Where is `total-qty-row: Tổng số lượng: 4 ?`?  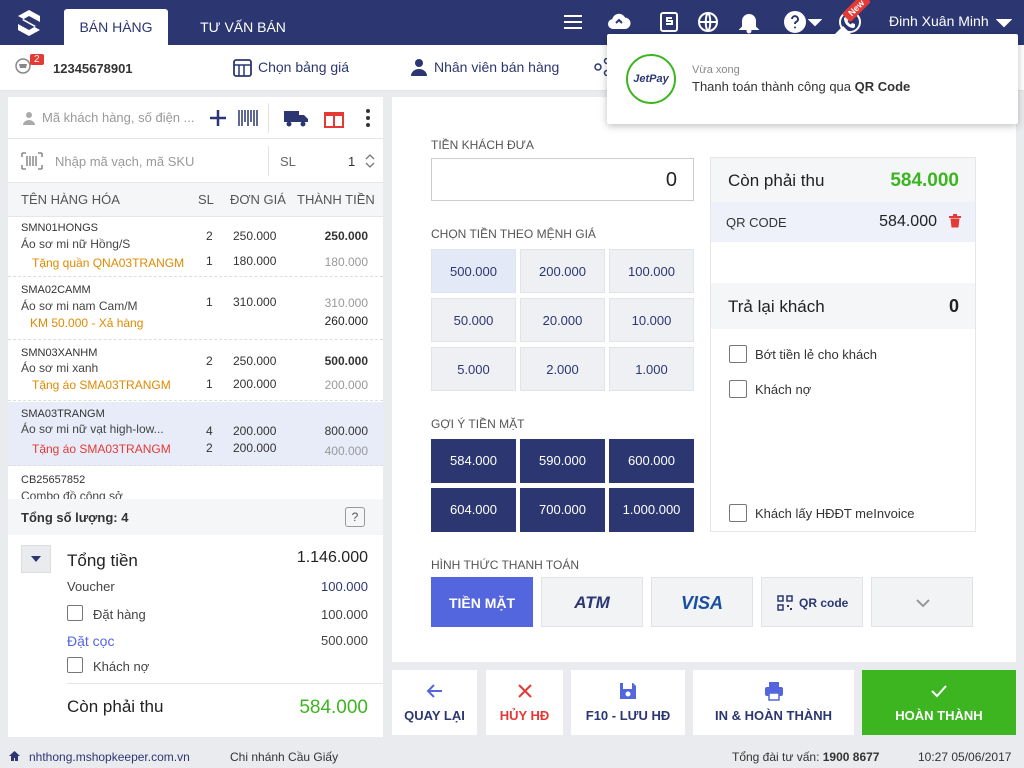 total-qty-row: Tổng số lượng: 4 ? is located at coordinates (195, 517).